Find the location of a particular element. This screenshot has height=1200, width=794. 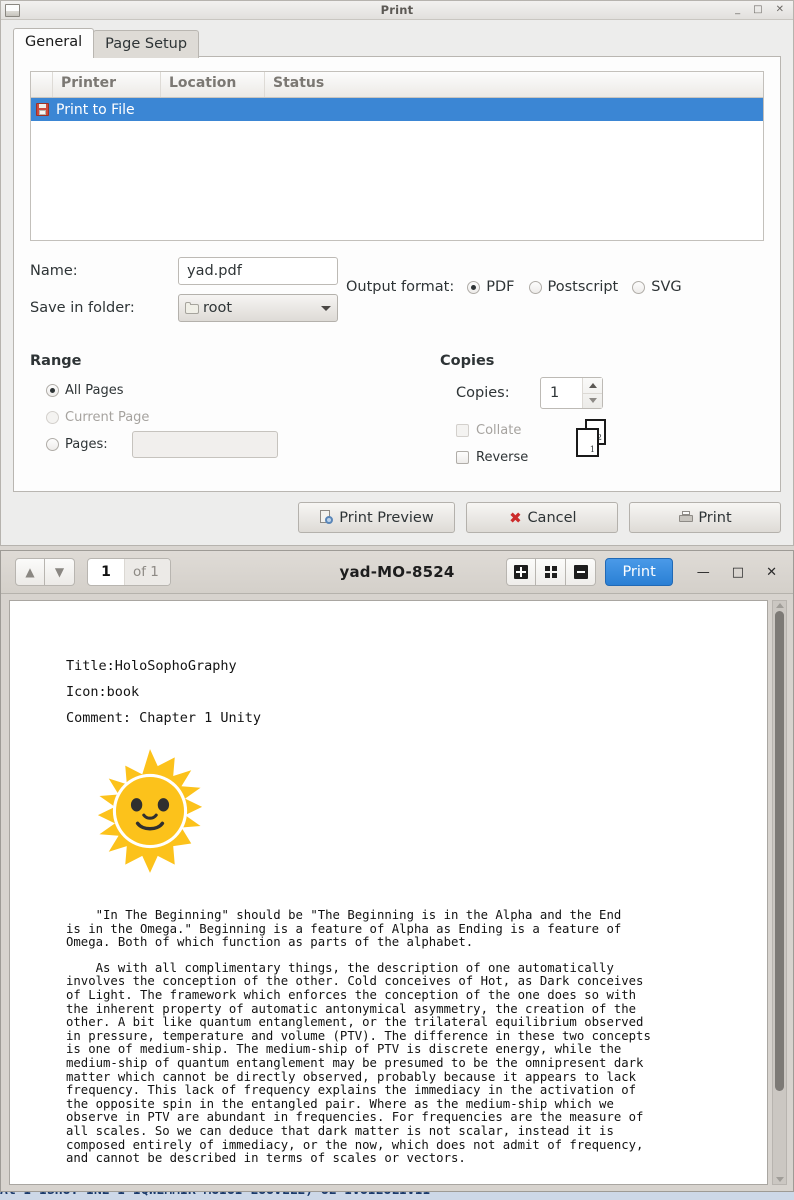

print-preview-label: Print Preview is located at coordinates (386, 517).